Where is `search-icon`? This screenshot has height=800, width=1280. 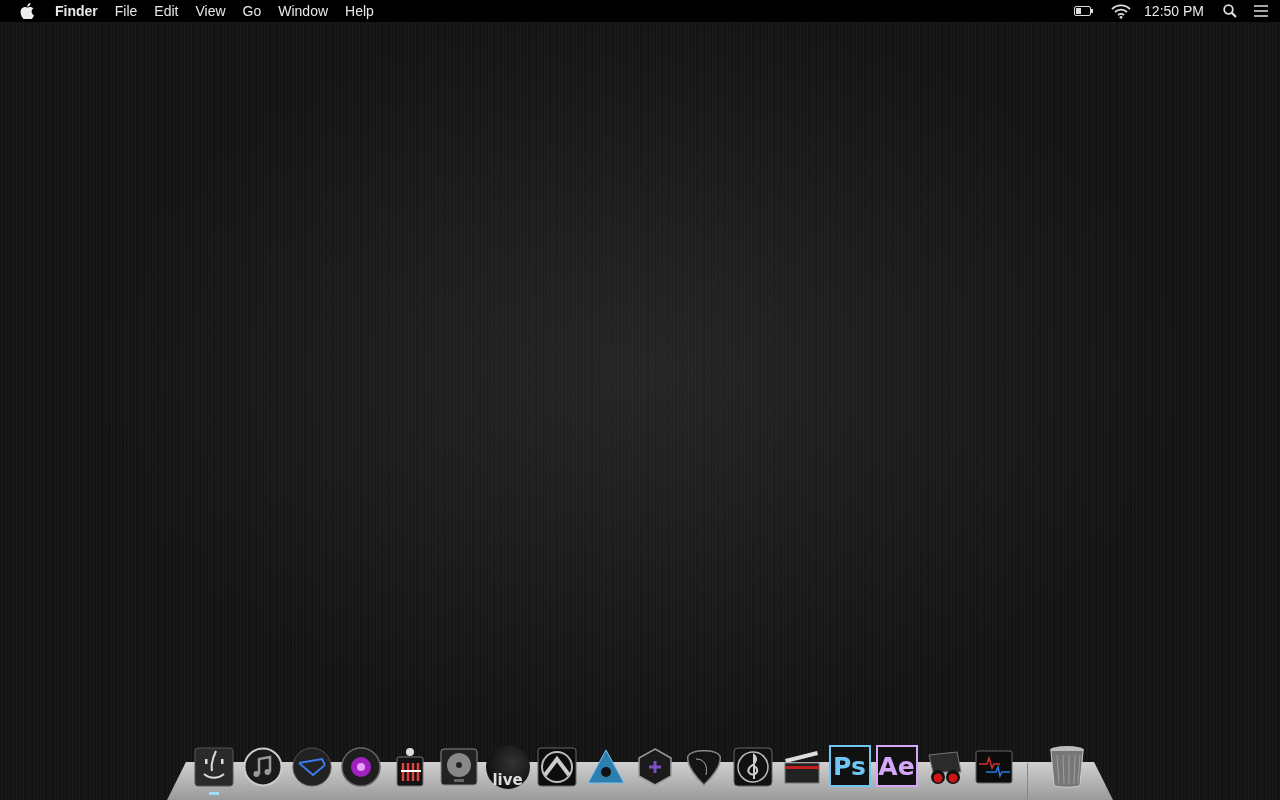
search-icon is located at coordinates (1230, 11).